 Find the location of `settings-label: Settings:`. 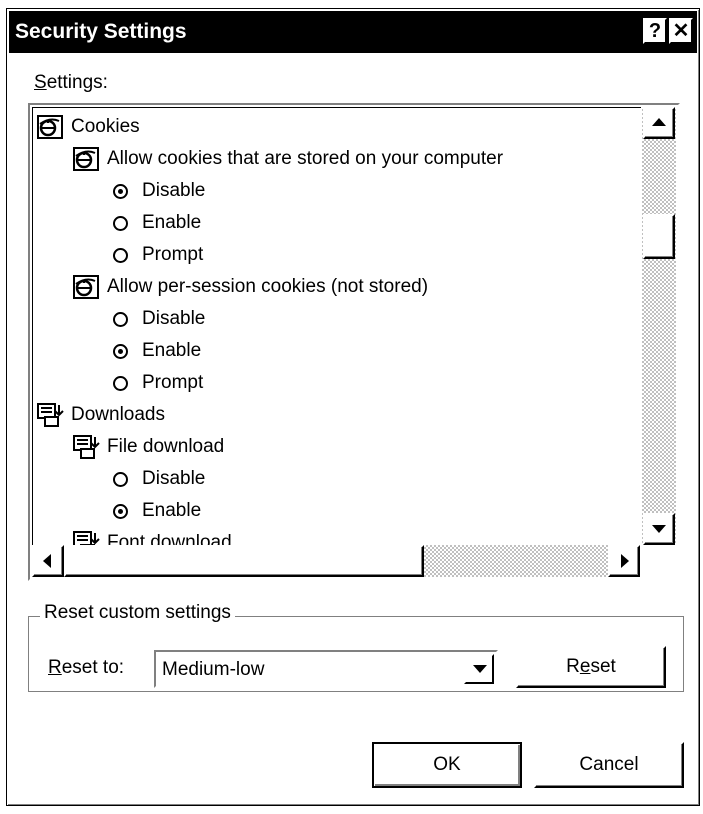

settings-label: Settings: is located at coordinates (71, 83).